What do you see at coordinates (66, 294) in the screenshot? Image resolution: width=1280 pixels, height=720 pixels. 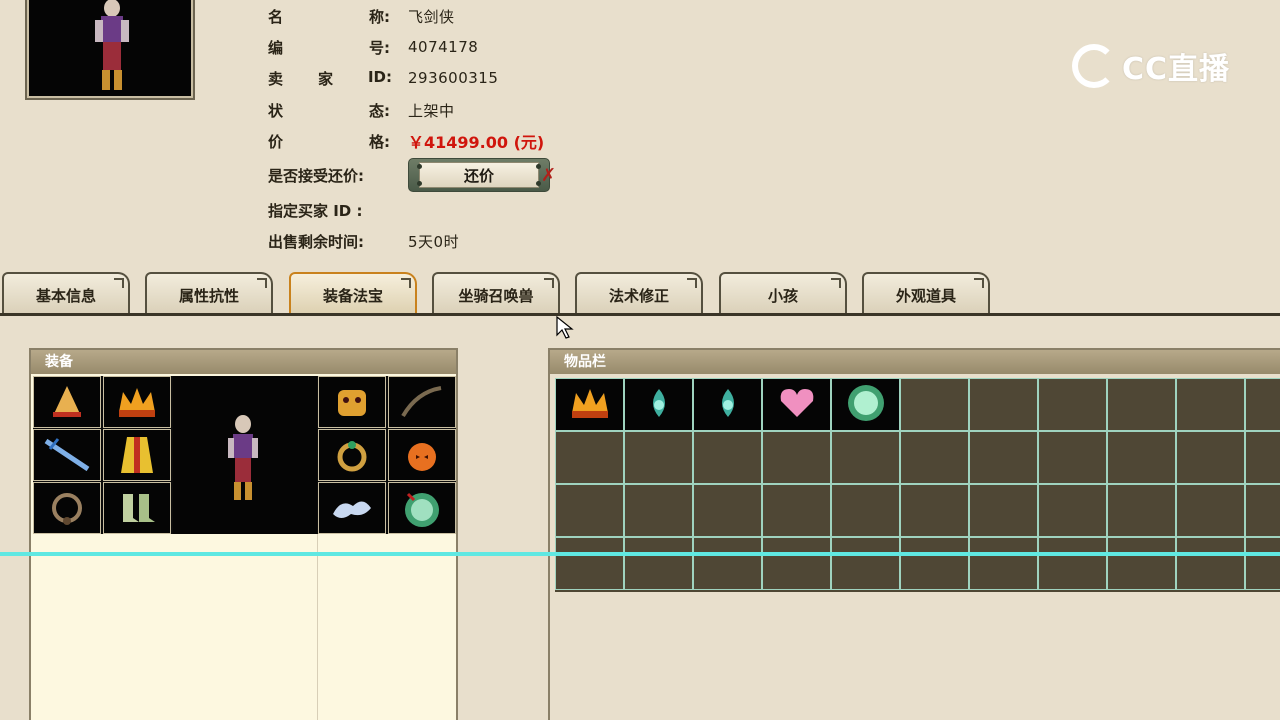 I see `tab-basic-info: 基本信息` at bounding box center [66, 294].